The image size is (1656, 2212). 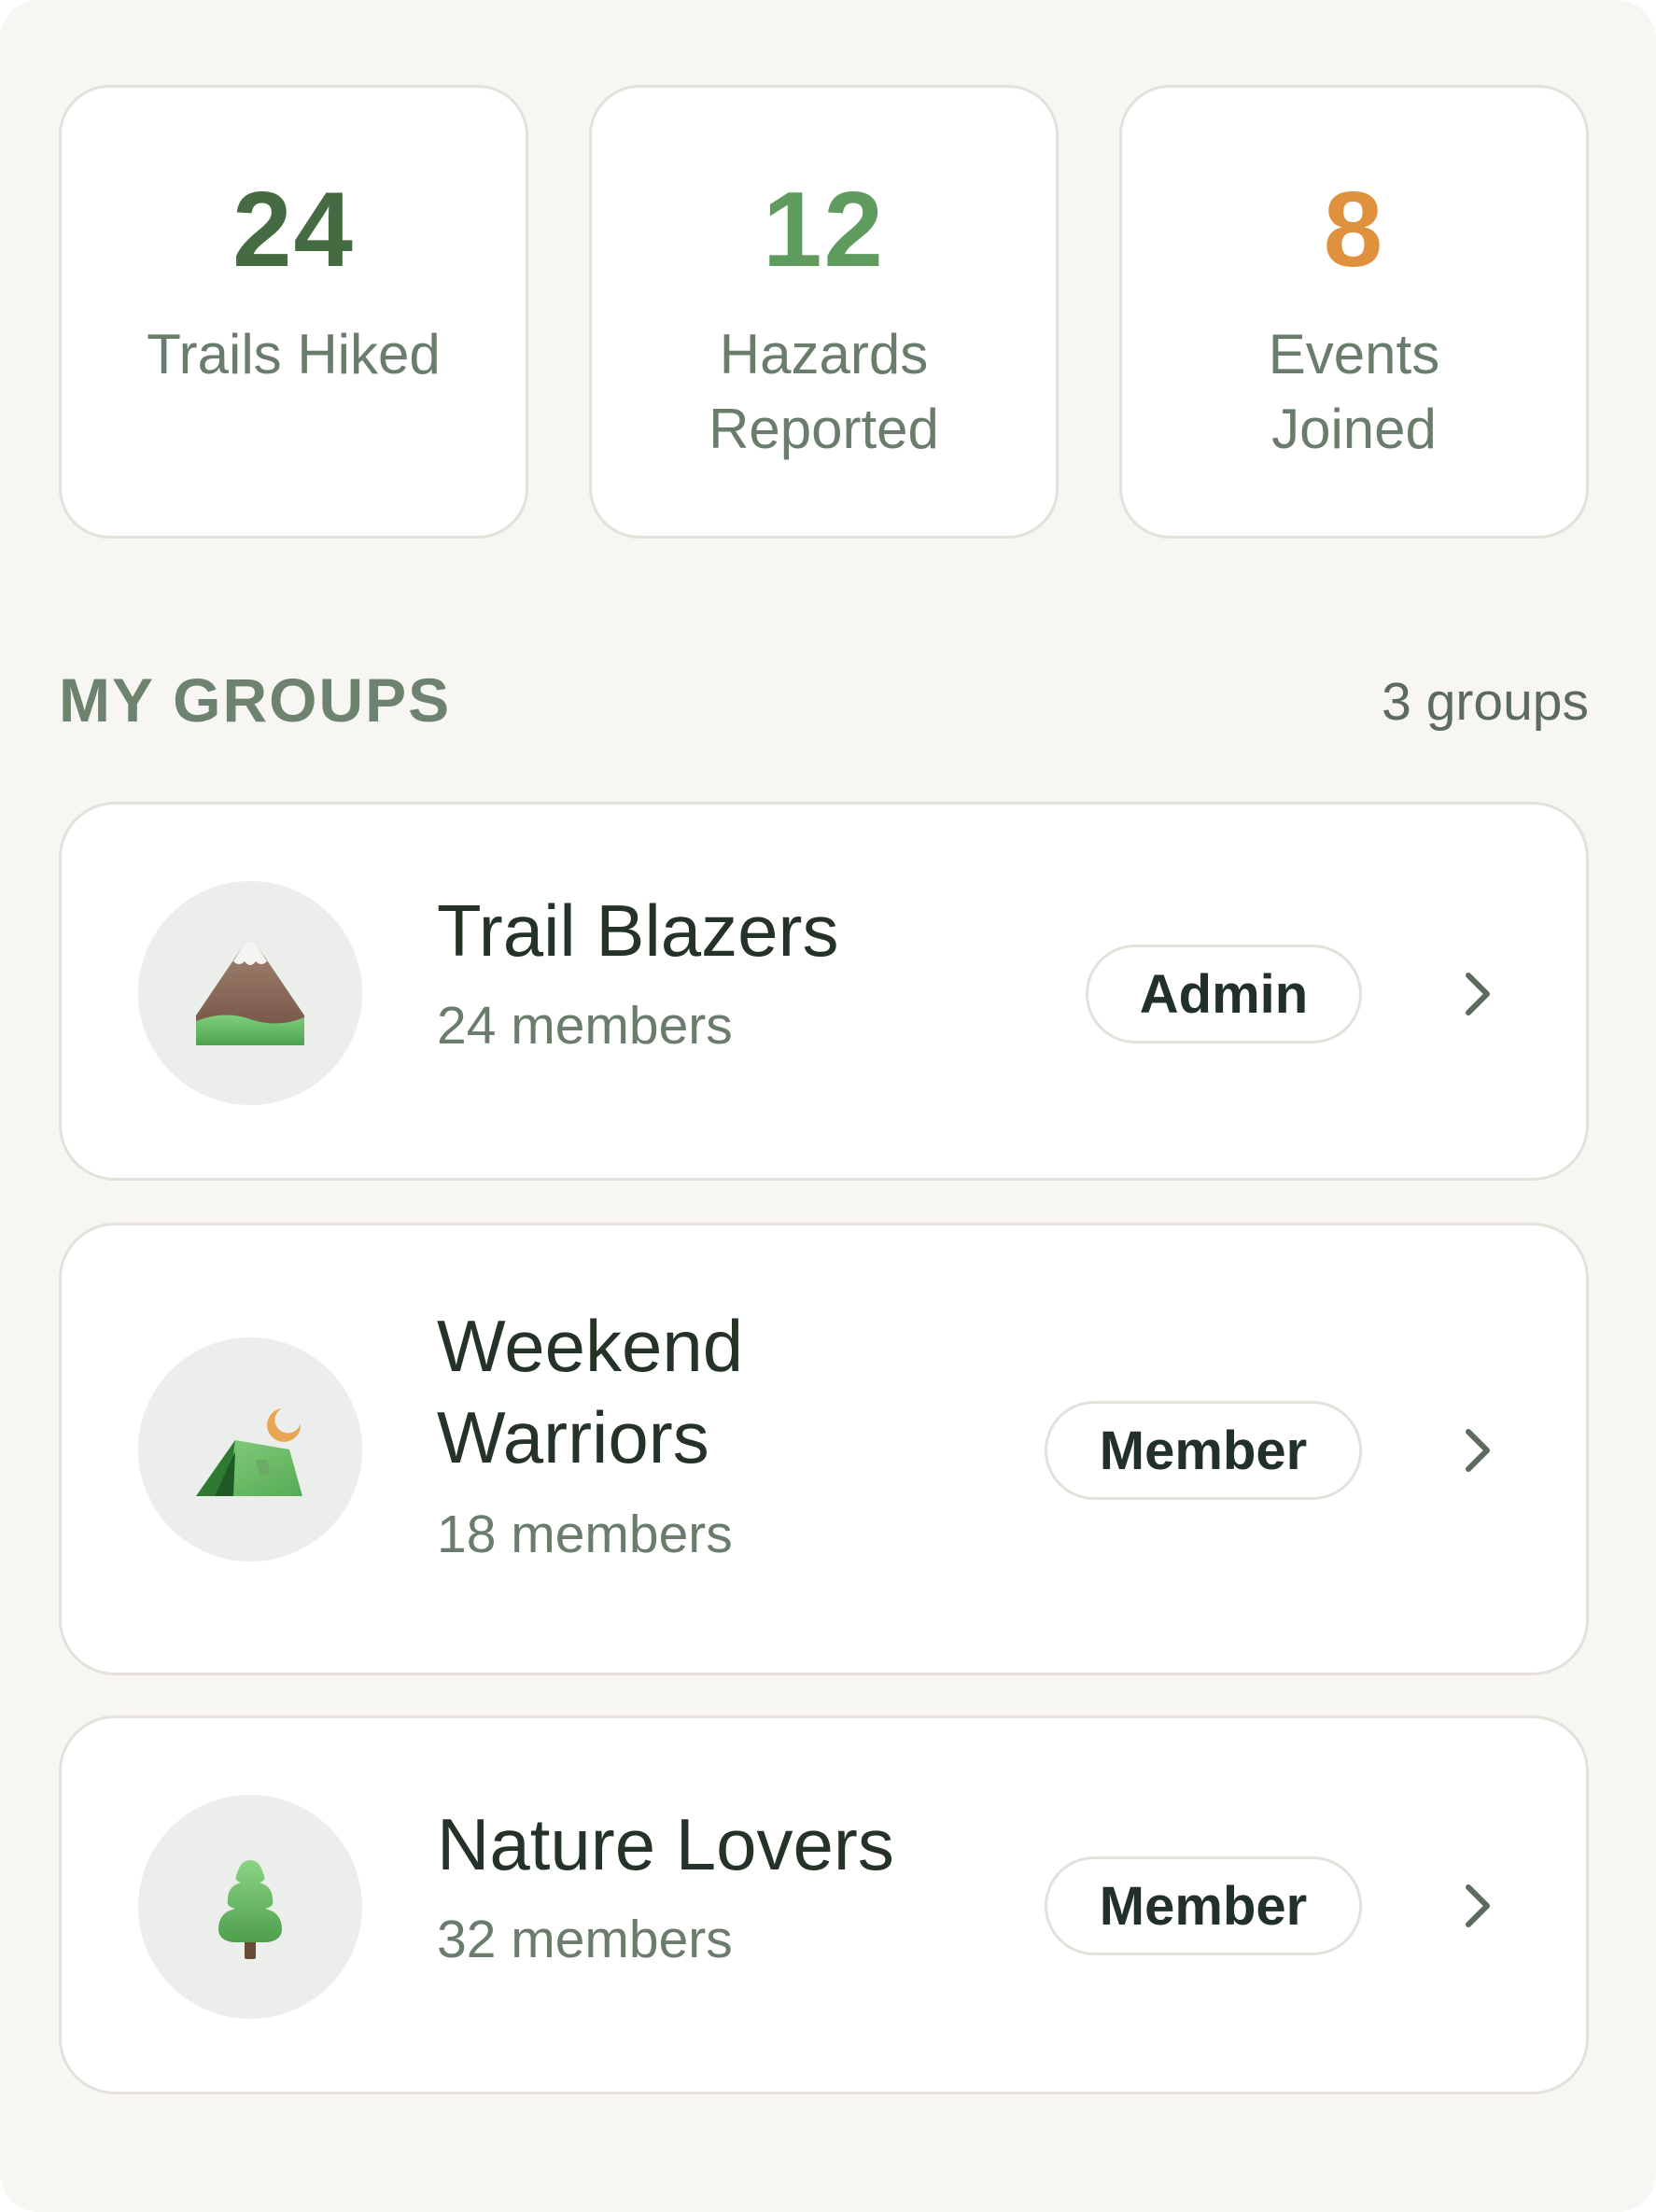 I want to click on stat-card-trails-hiked: 24 Trails Hiked, so click(x=294, y=312).